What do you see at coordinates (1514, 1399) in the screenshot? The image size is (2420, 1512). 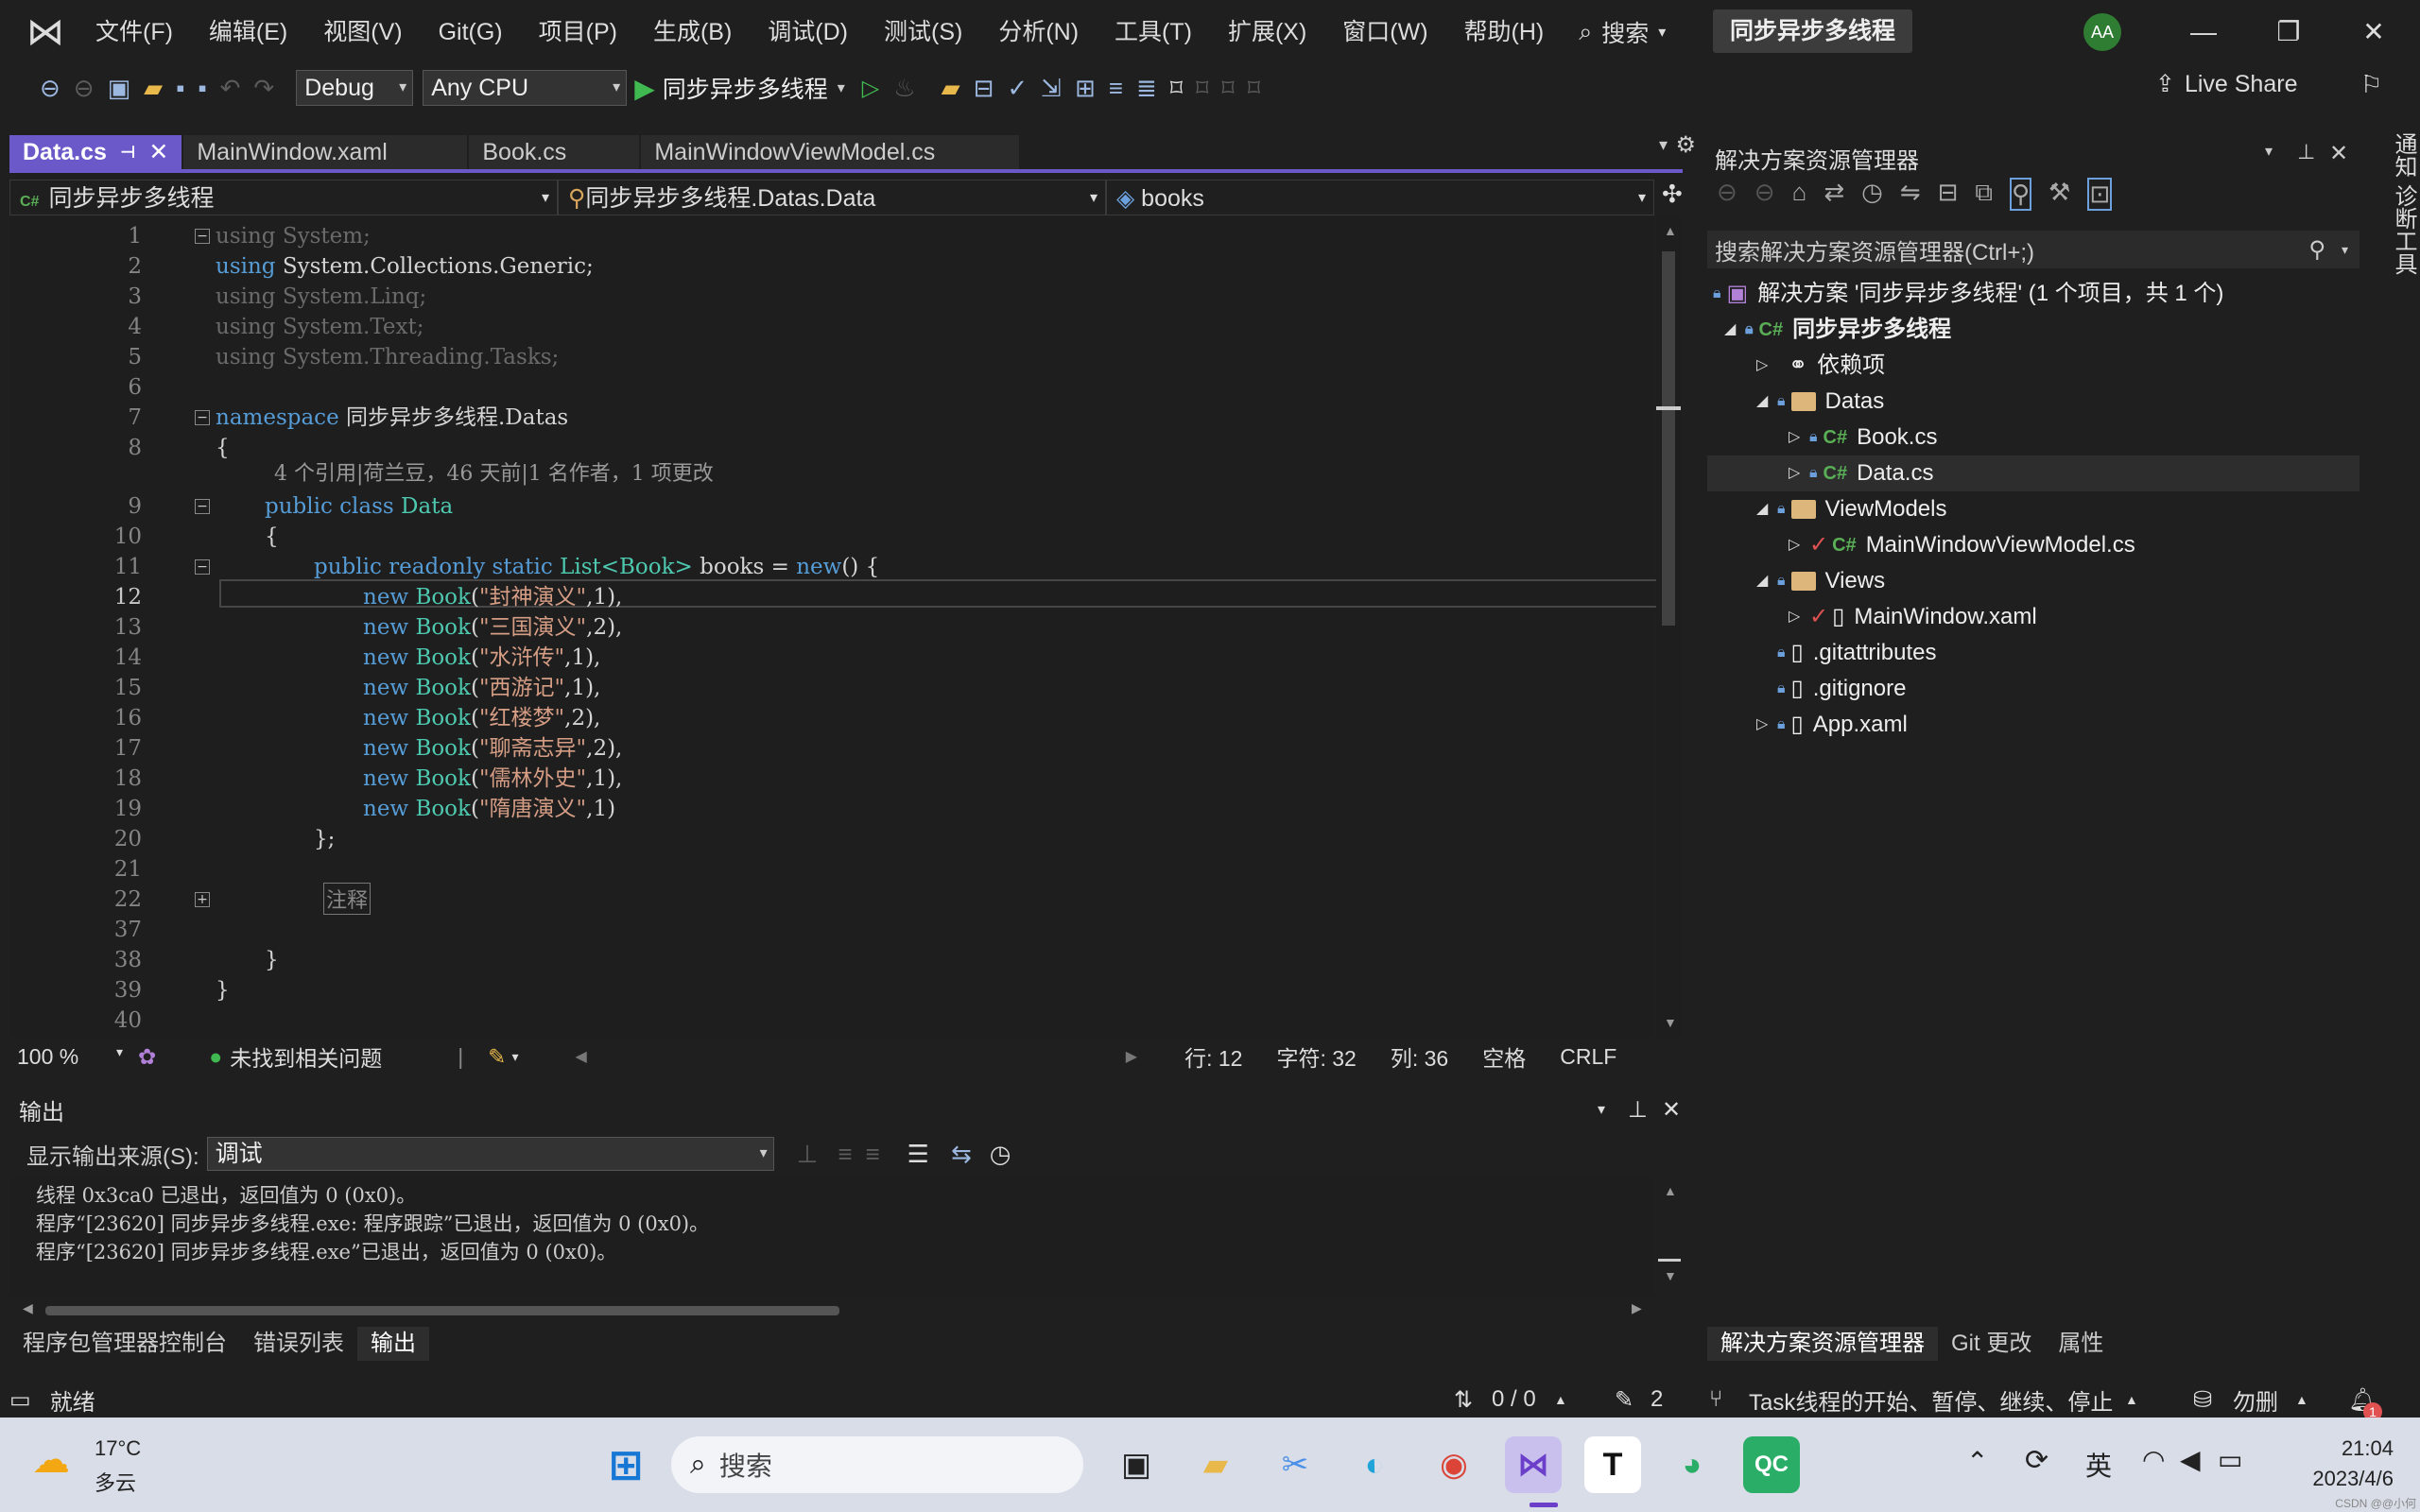 I see `commit-counter: 0 / 0` at bounding box center [1514, 1399].